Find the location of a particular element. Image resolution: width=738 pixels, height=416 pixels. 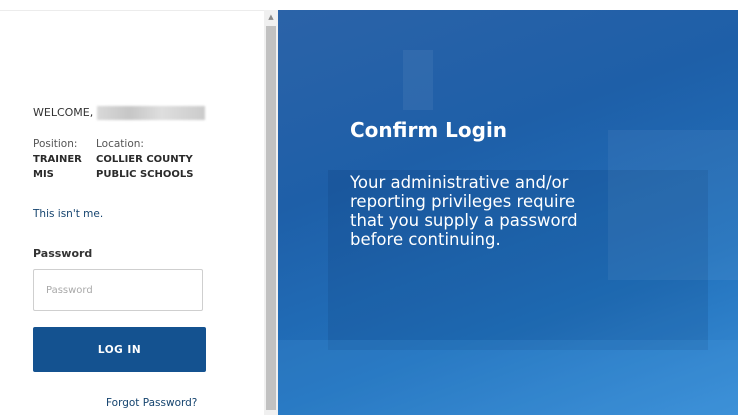

location-label: Location: is located at coordinates (120, 144).